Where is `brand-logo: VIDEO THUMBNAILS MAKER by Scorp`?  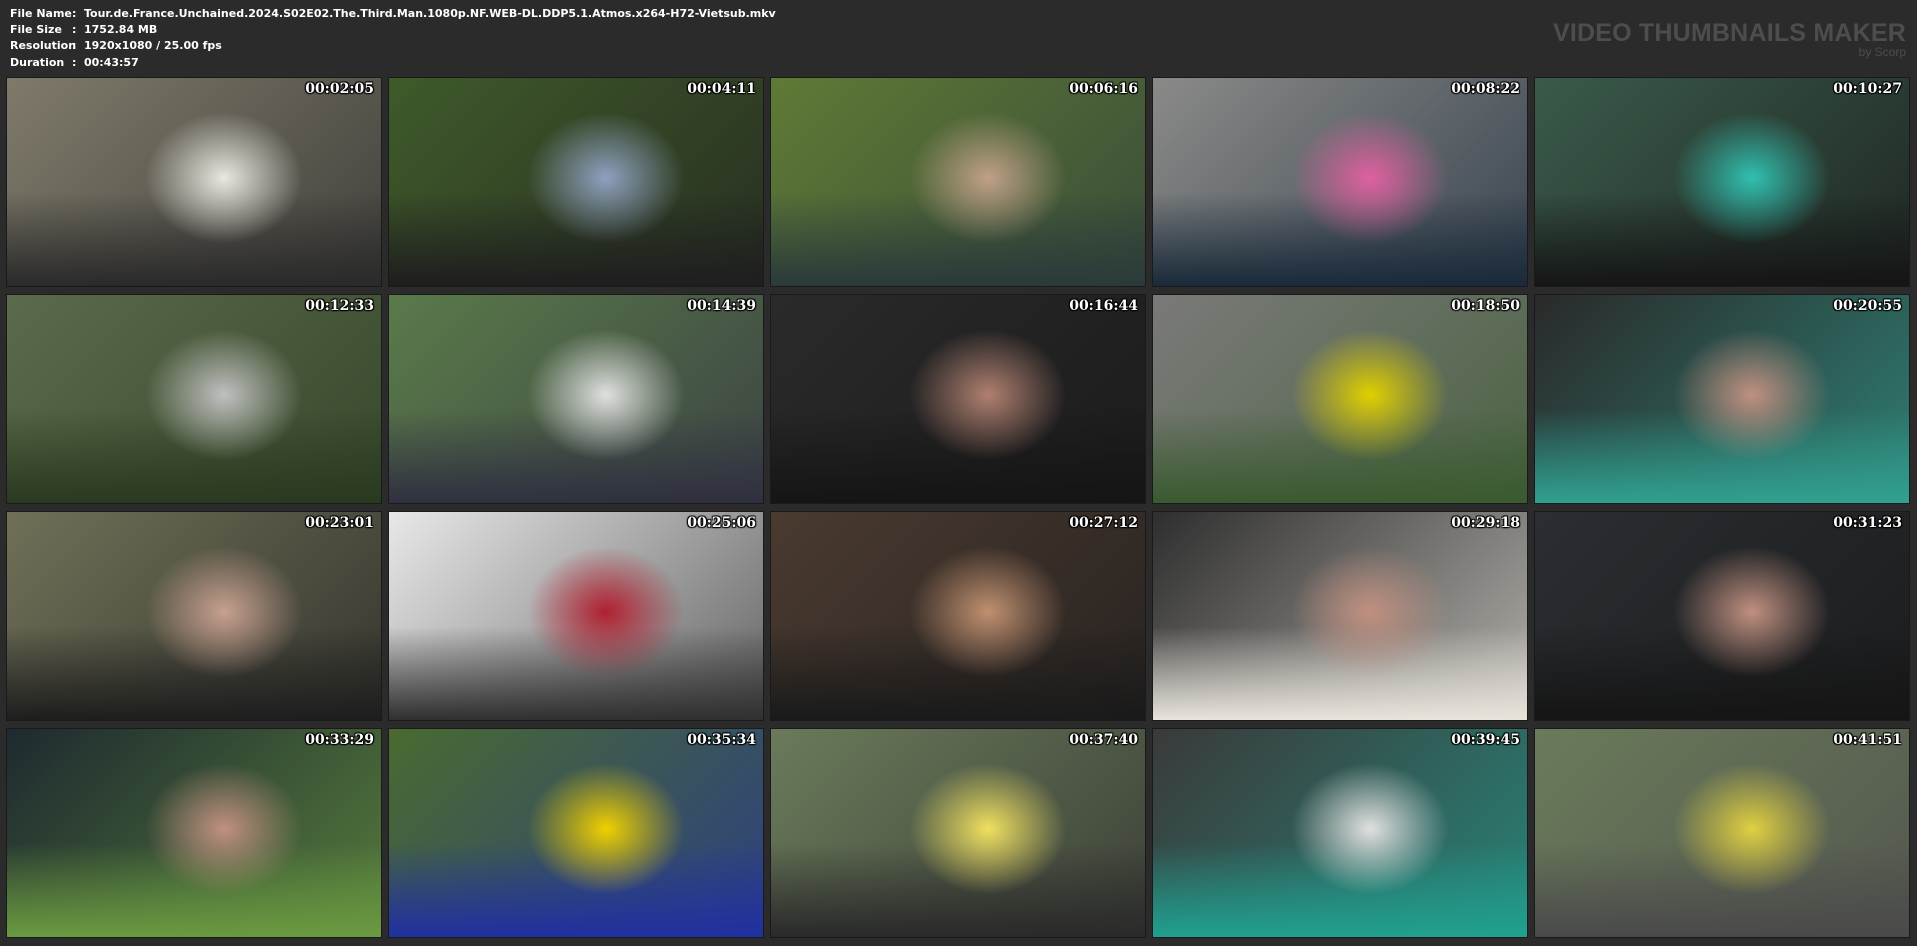
brand-logo: VIDEO THUMBNAILS MAKER by Scorp is located at coordinates (1729, 38).